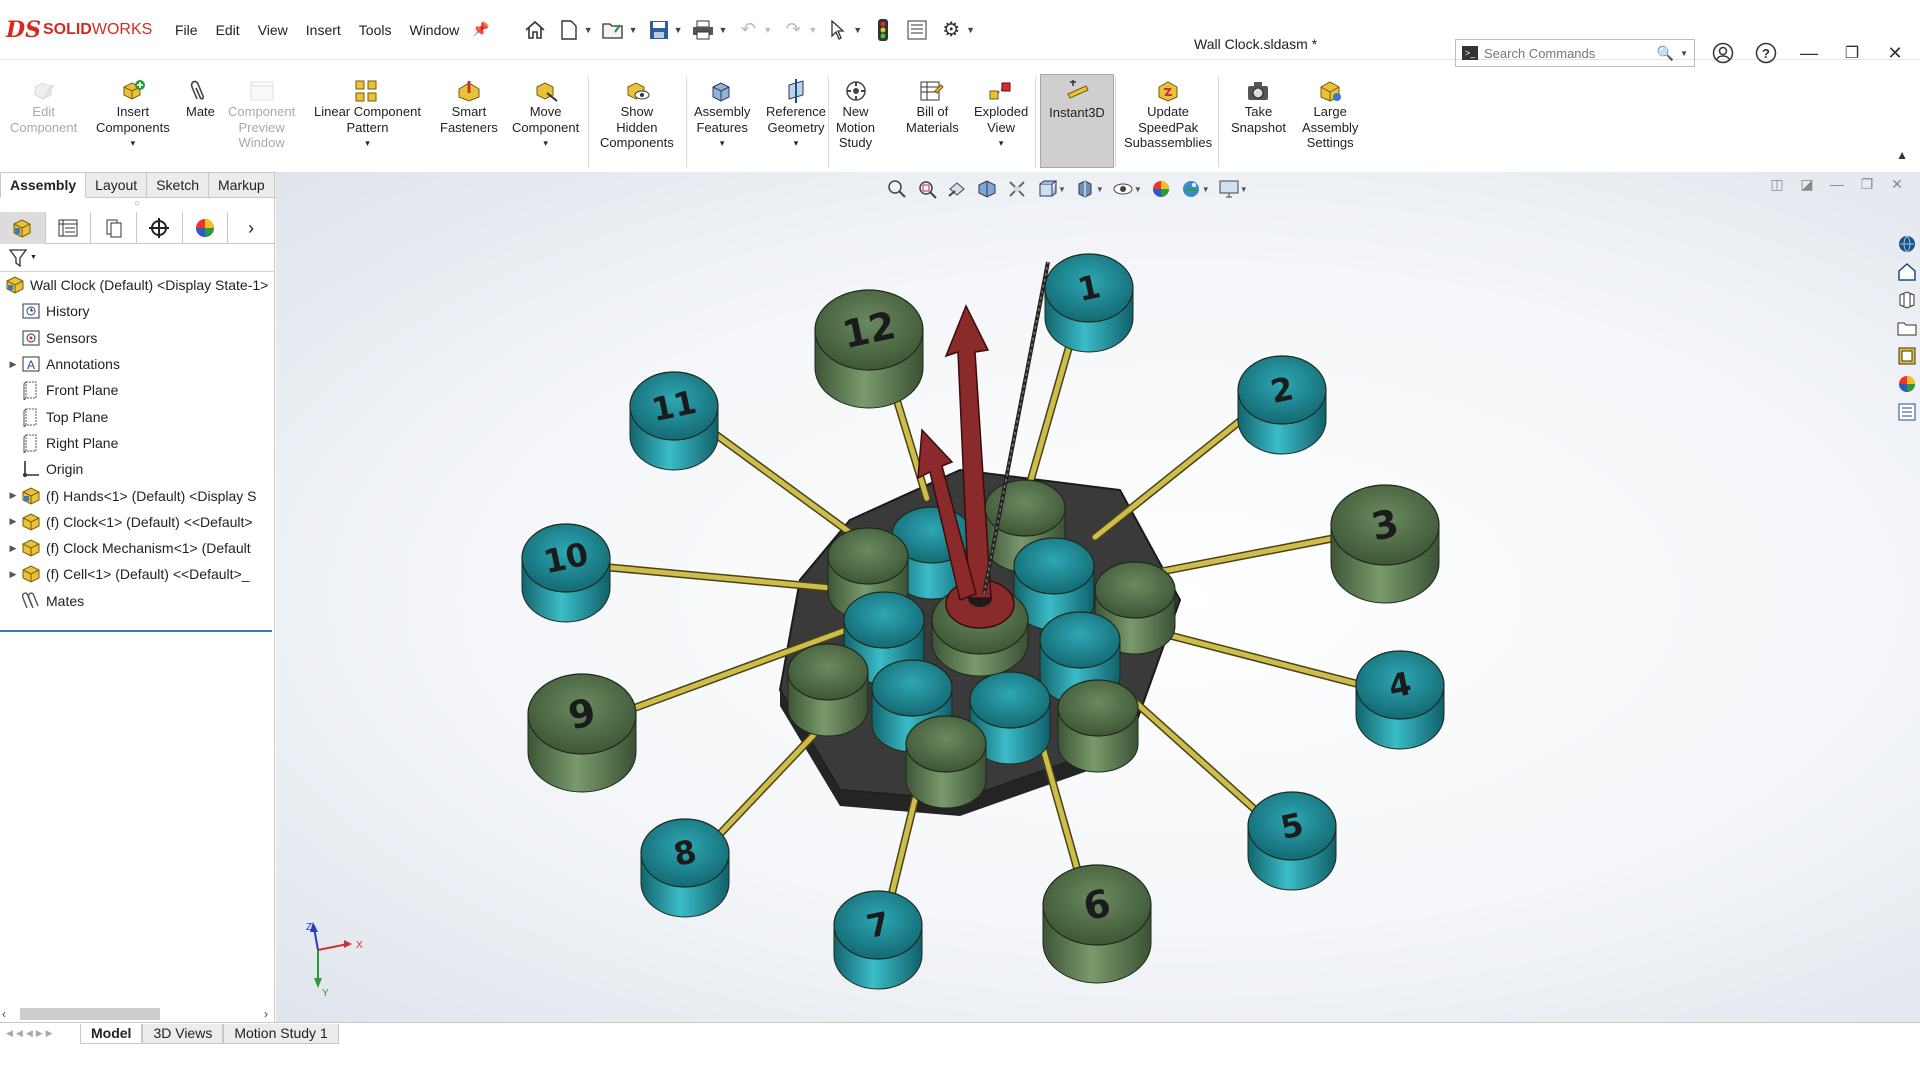  Describe the element at coordinates (1907, 300) in the screenshot. I see `file-explorer-icon` at that location.